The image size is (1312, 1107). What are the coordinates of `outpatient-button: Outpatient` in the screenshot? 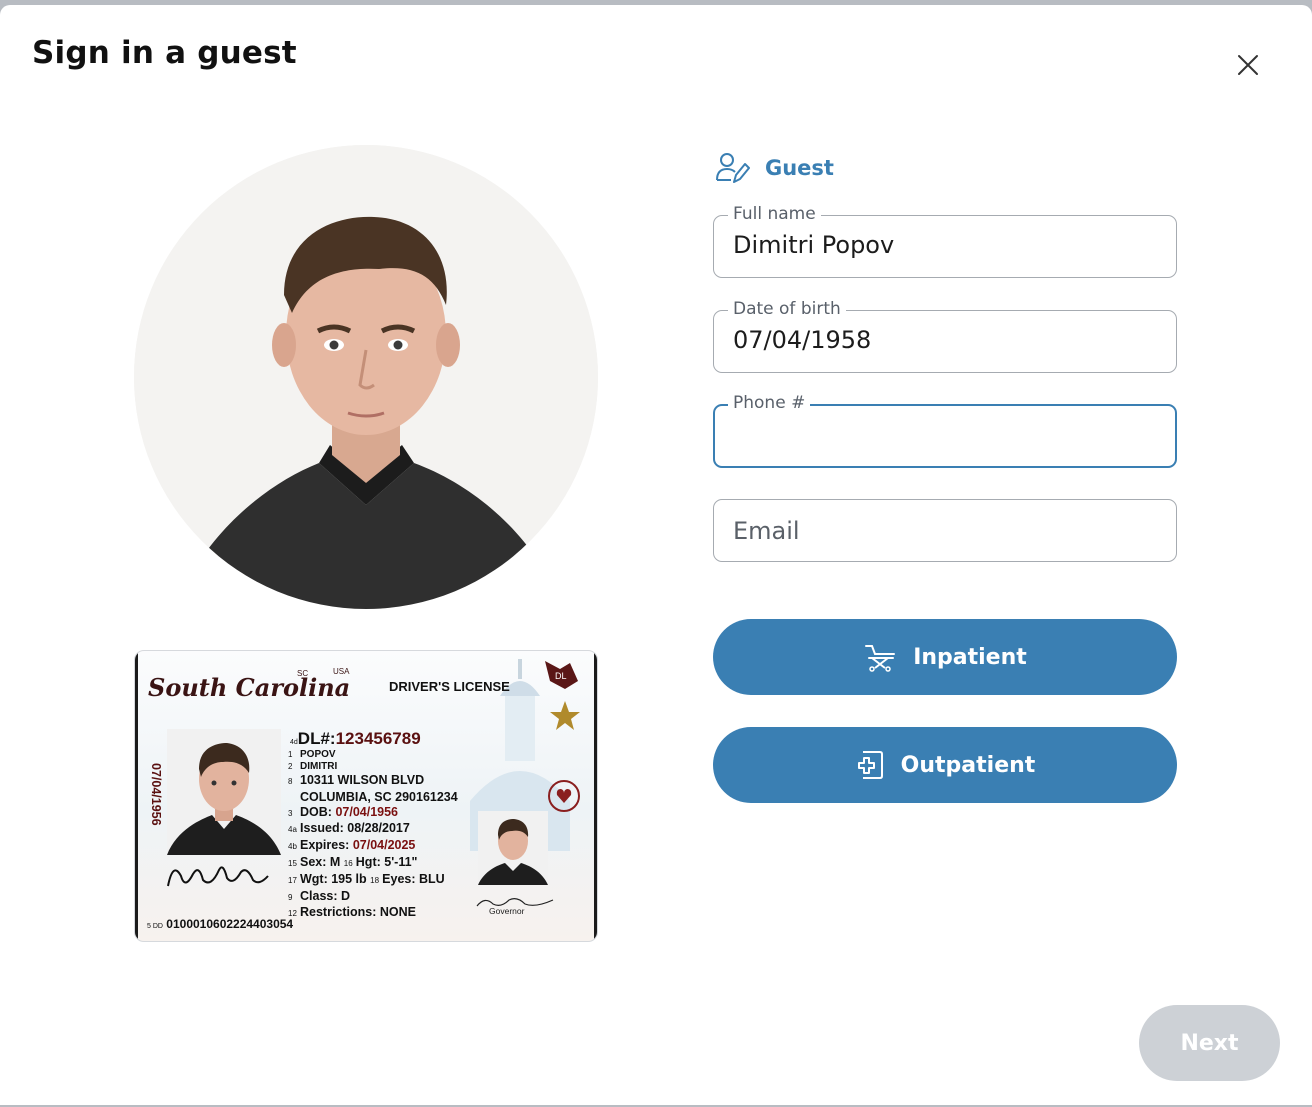 It's located at (945, 765).